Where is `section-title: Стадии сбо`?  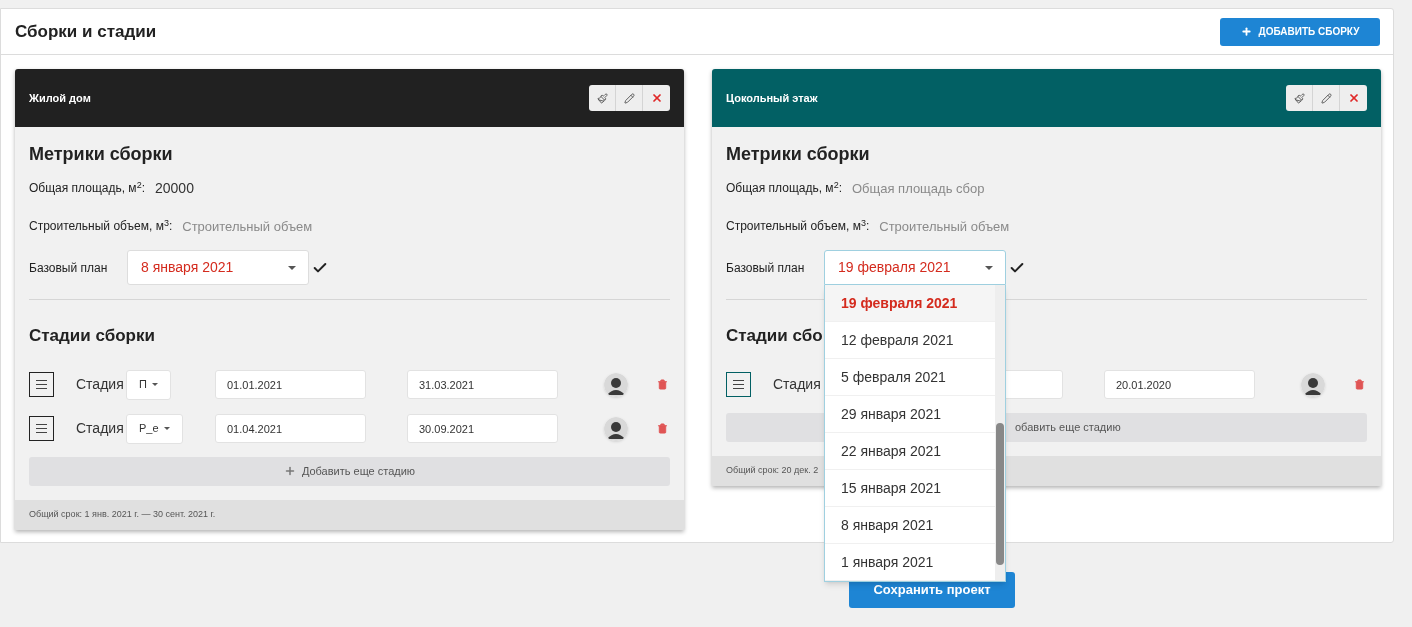 section-title: Стадии сбо is located at coordinates (774, 336).